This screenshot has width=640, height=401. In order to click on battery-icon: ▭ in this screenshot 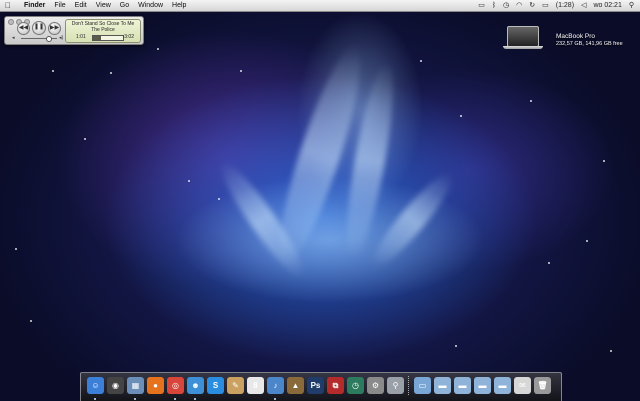, I will do `click(545, 5)`.